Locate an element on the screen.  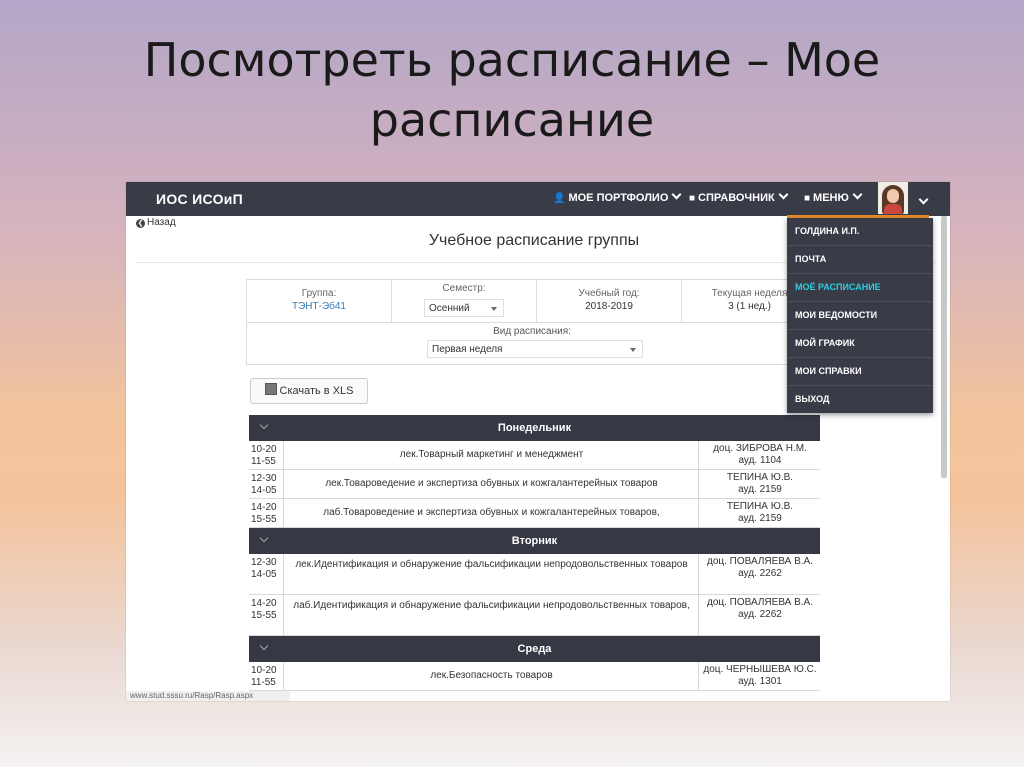
semester-select: Осенний is located at coordinates (464, 308).